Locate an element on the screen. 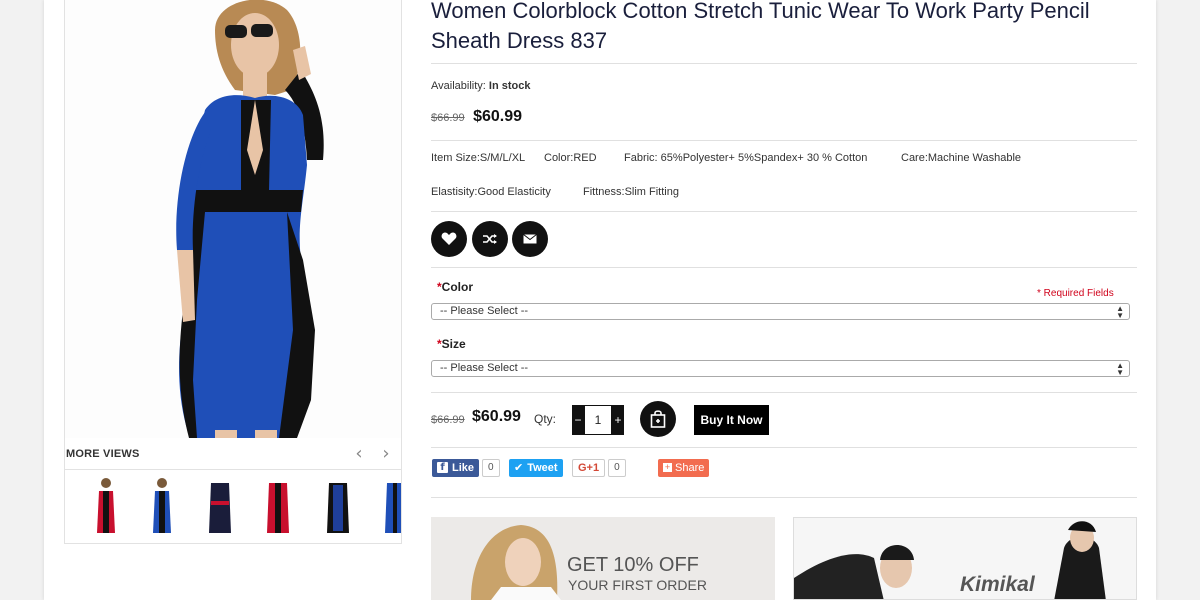  buy-it-now-button: Buy It Now is located at coordinates (731, 420).